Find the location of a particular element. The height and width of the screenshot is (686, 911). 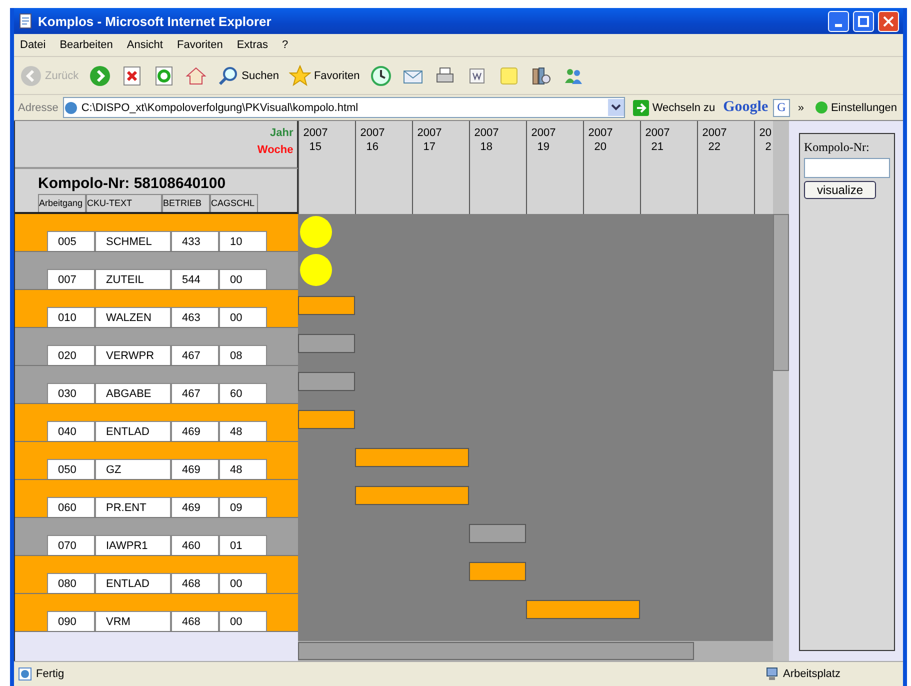

table-cell: 040 is located at coordinates (71, 431).